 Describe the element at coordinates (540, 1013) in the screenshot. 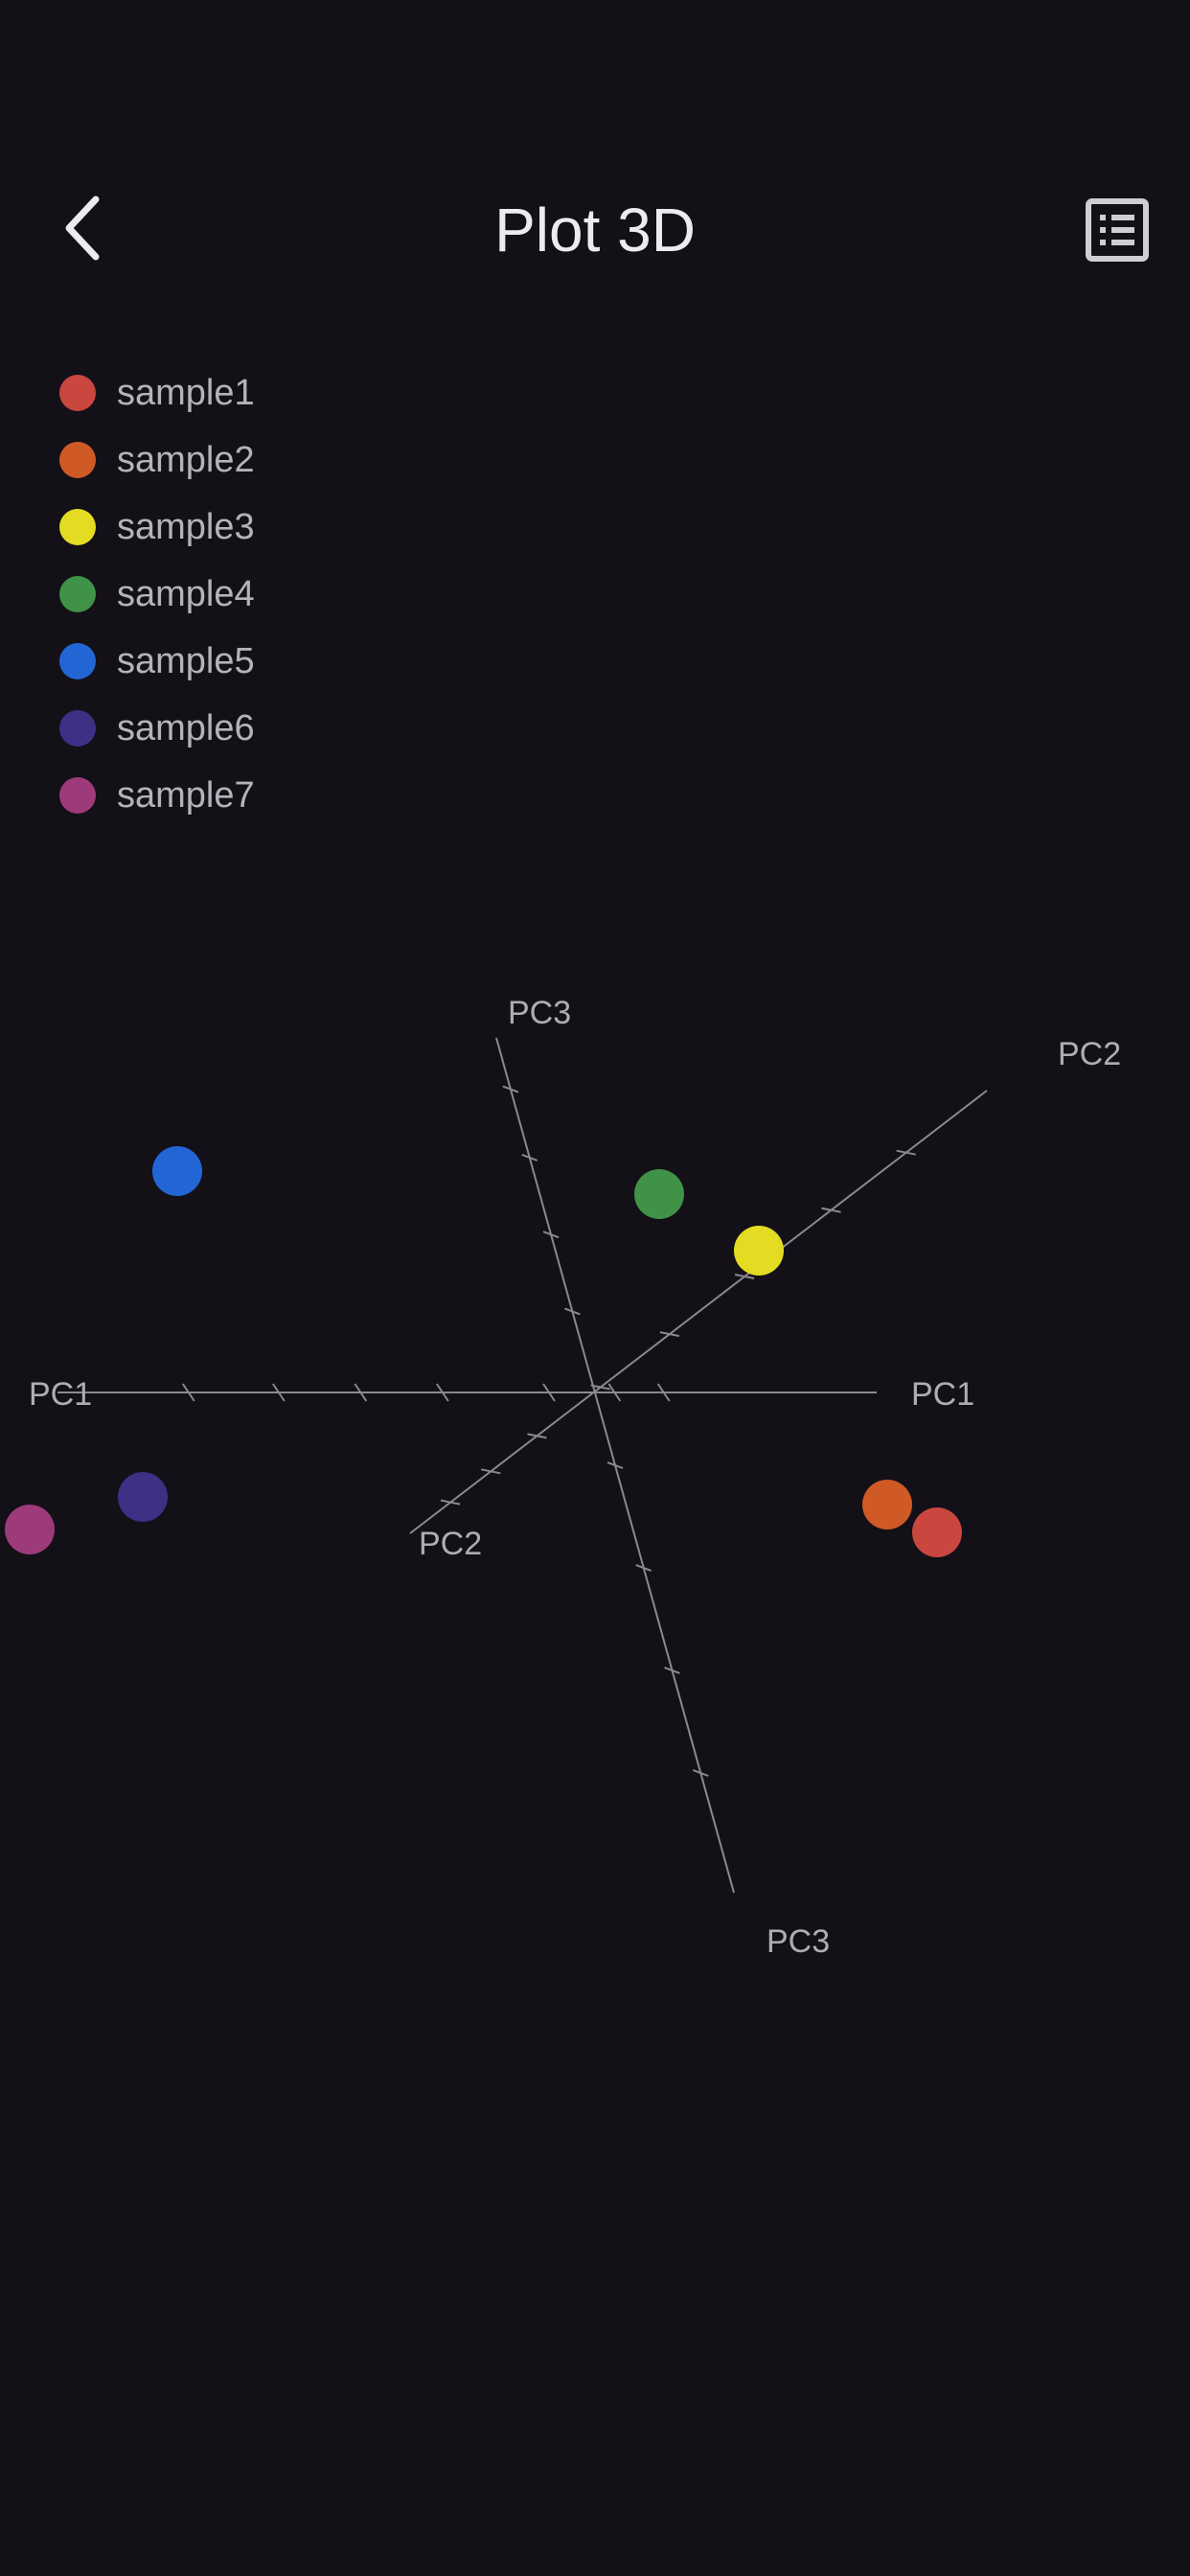

I see `pc3-label-top: PC3` at that location.